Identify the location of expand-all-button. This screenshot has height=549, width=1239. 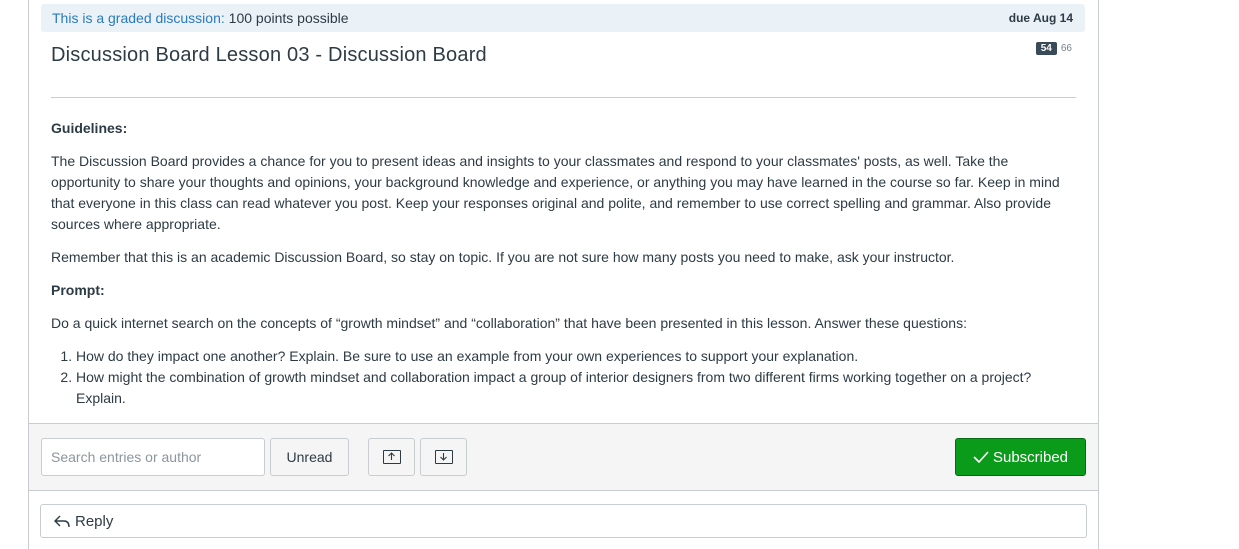
(443, 457).